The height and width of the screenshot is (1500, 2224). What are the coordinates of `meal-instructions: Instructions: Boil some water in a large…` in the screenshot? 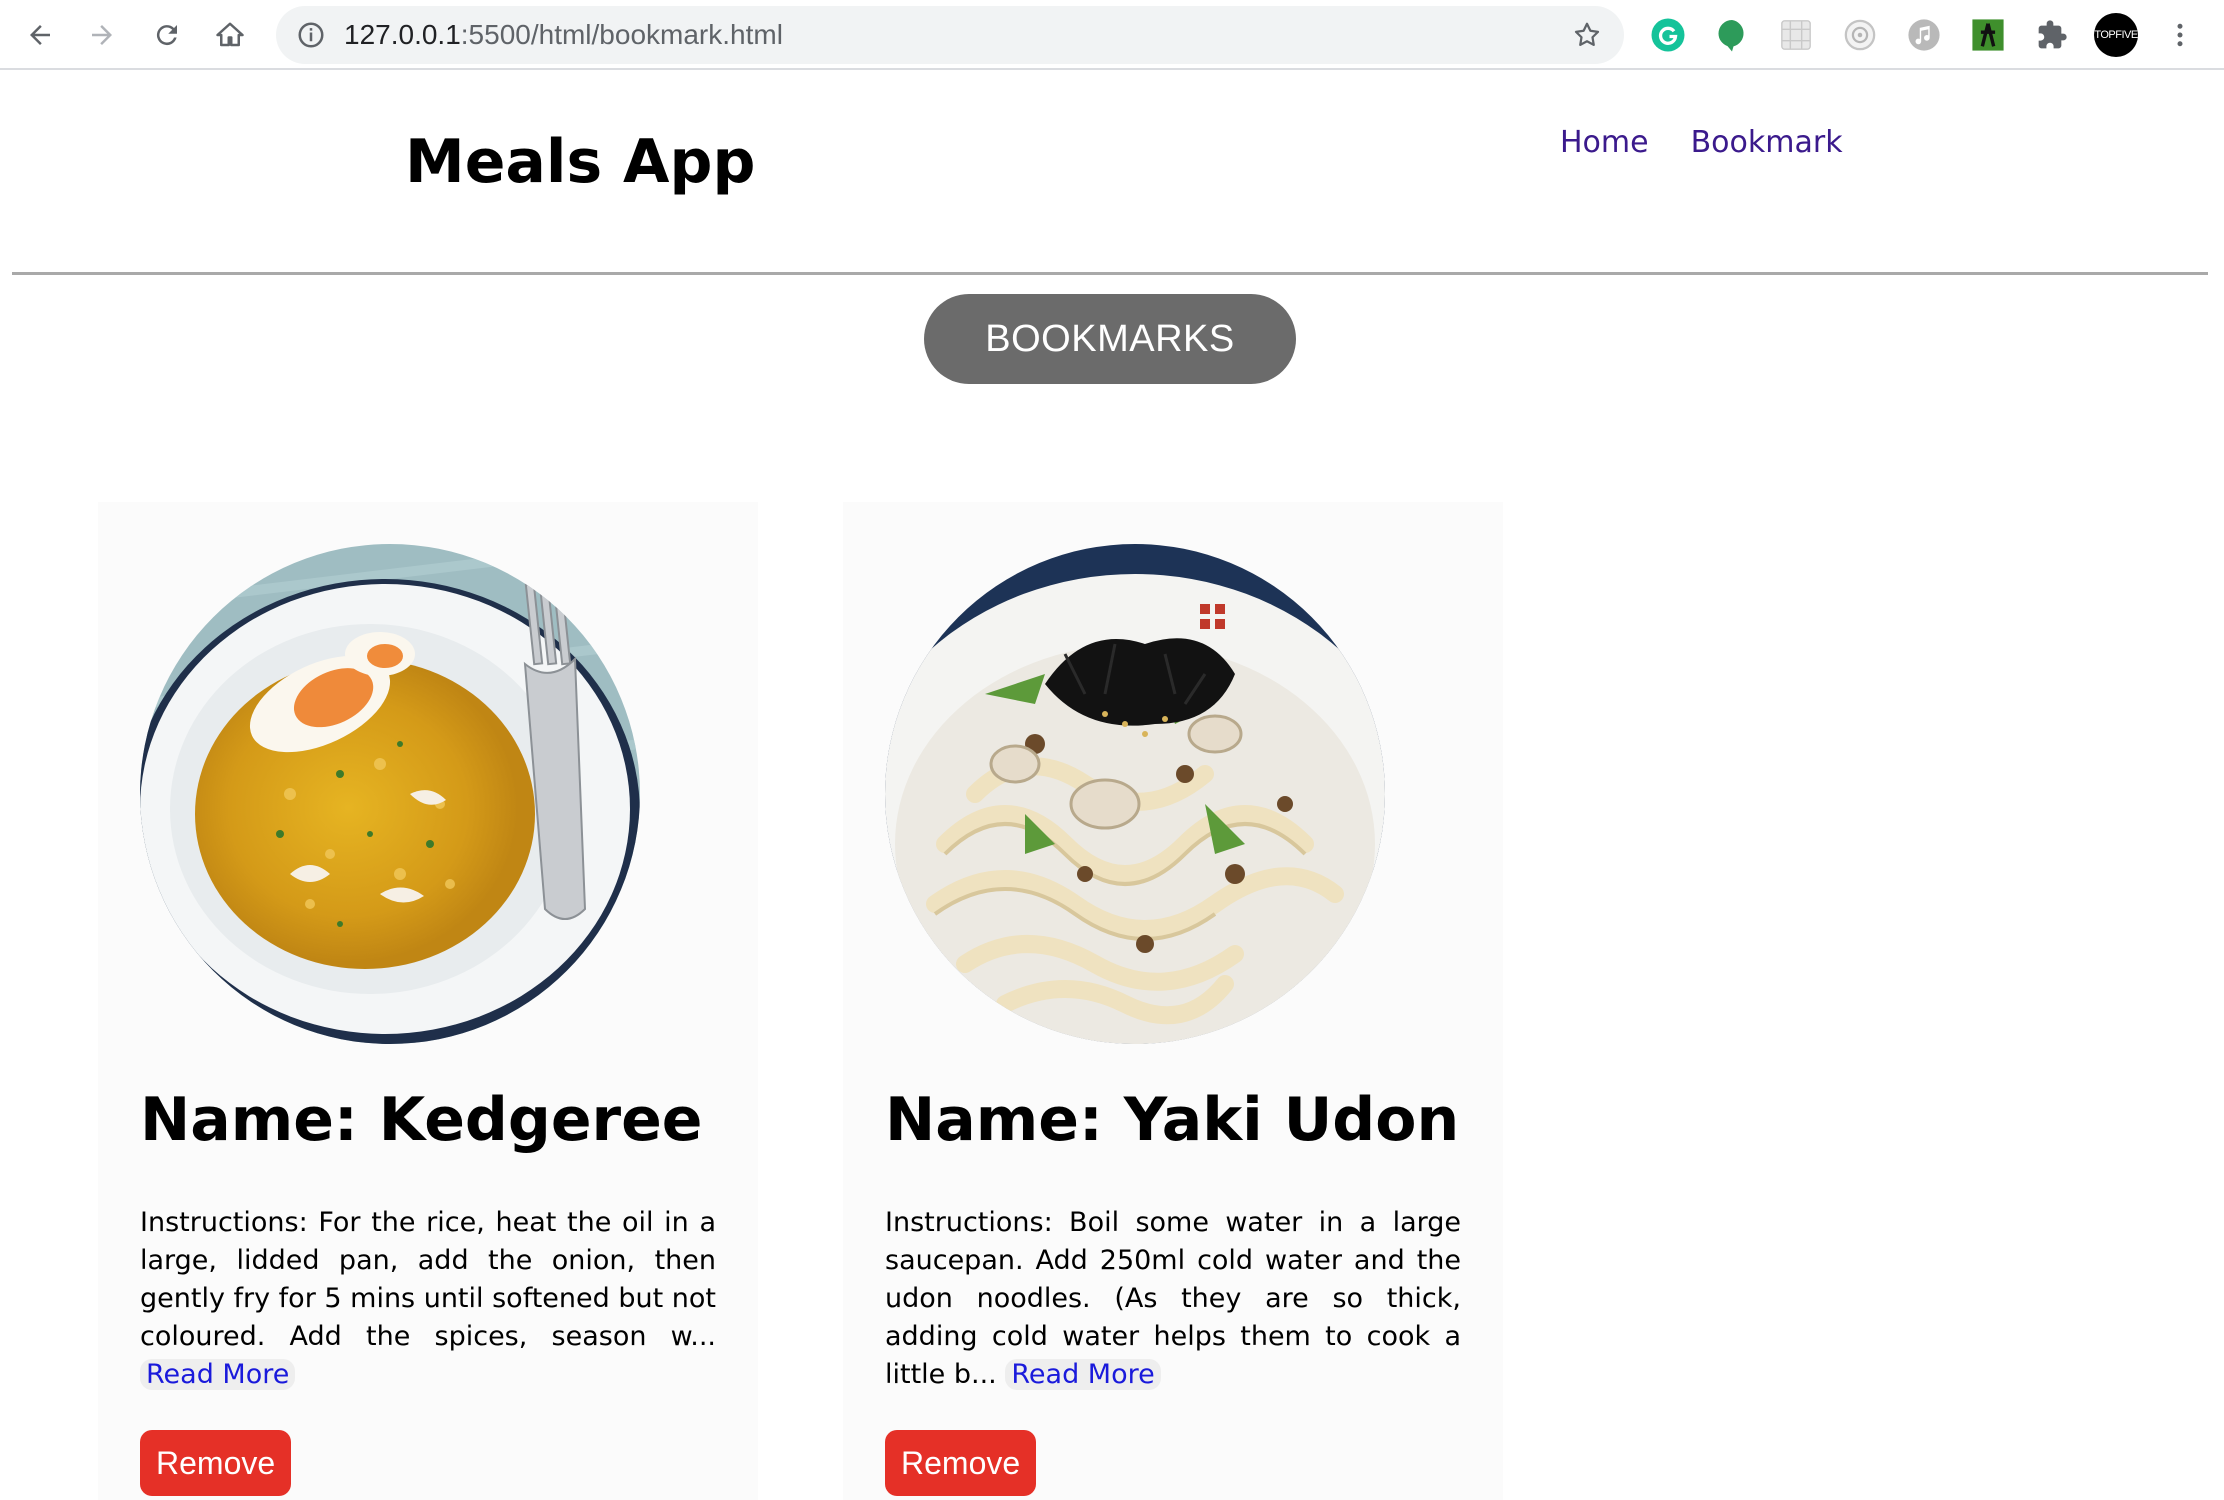 It's located at (1173, 1299).